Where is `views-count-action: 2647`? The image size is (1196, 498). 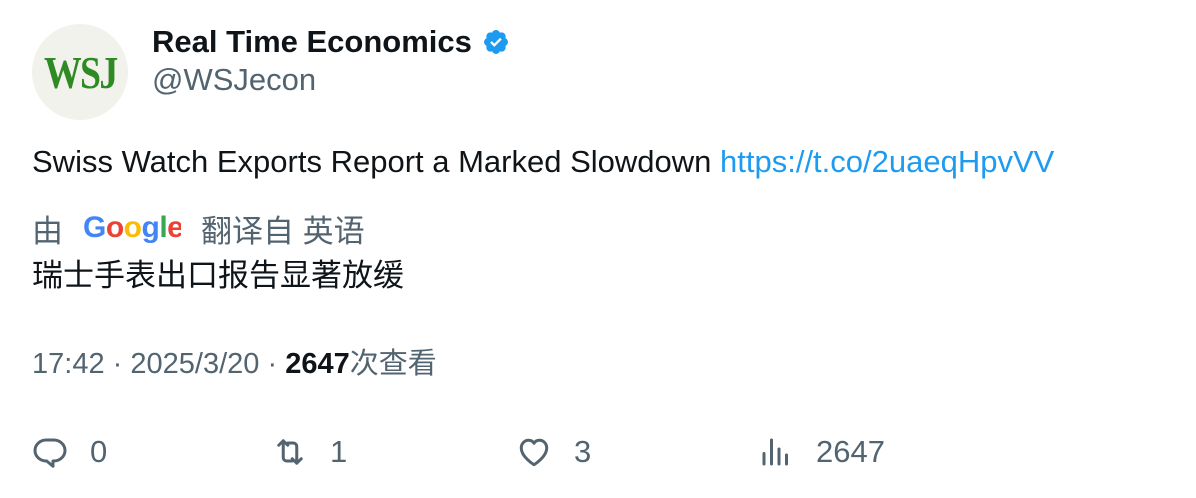
views-count-action: 2647 is located at coordinates (850, 451).